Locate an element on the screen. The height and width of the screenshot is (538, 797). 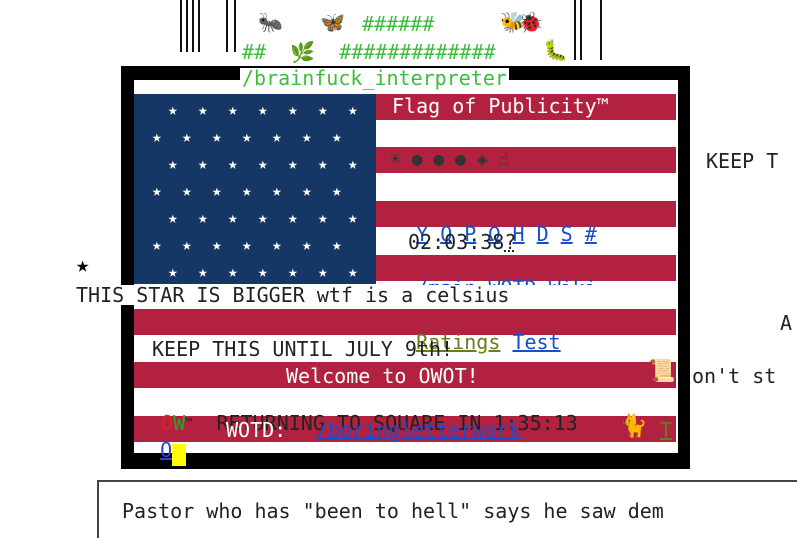
link-s: S is located at coordinates (567, 234).